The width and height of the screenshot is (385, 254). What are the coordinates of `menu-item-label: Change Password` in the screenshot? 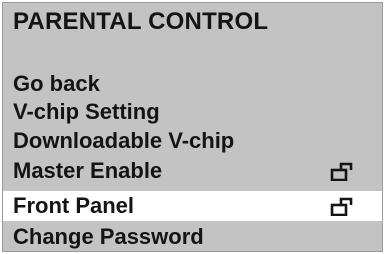 It's located at (108, 236).